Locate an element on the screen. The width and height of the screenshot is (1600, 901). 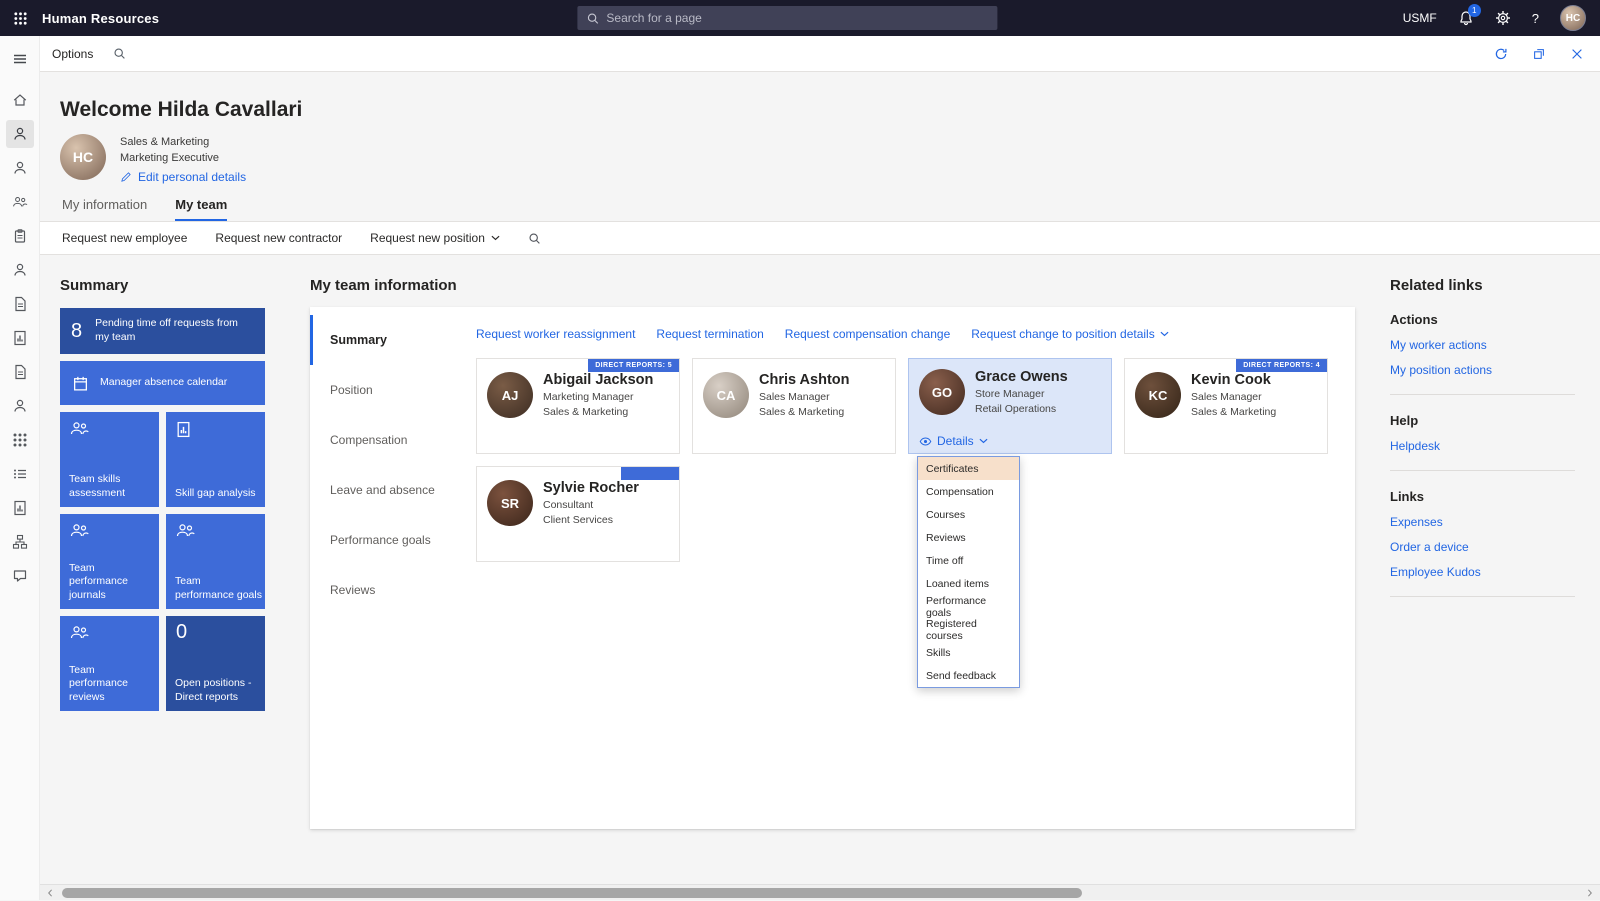
employee-name: Abigail Jackson is located at coordinates (598, 380).